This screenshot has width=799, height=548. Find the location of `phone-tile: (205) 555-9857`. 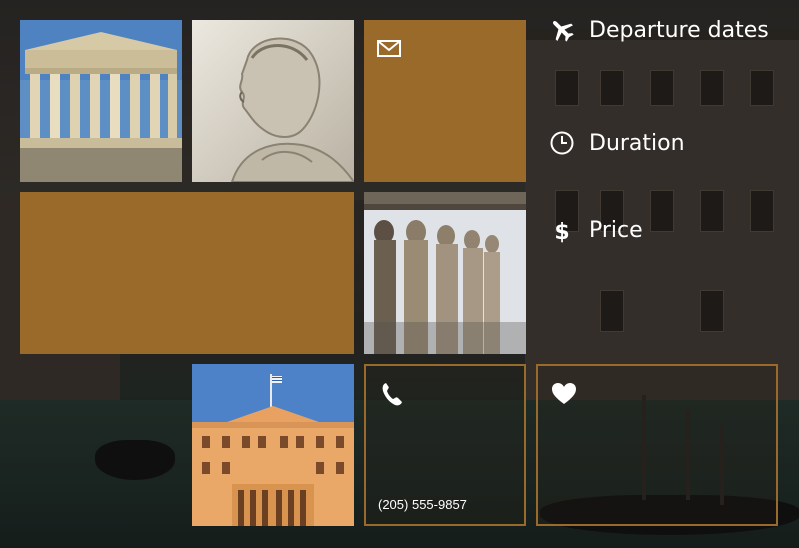

phone-tile: (205) 555-9857 is located at coordinates (445, 445).